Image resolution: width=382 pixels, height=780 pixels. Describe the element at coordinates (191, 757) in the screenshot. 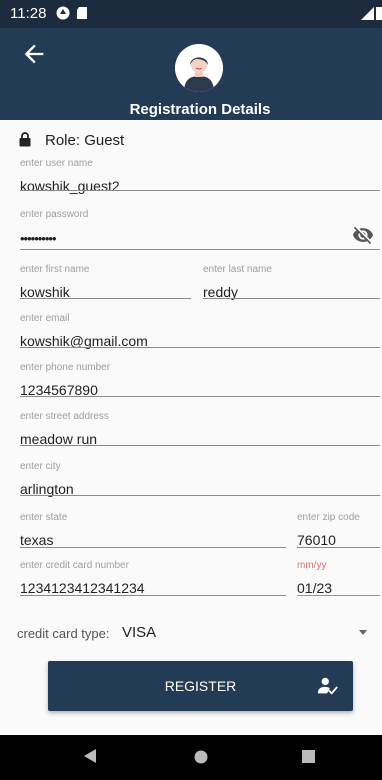

I see `navigation-bar` at that location.